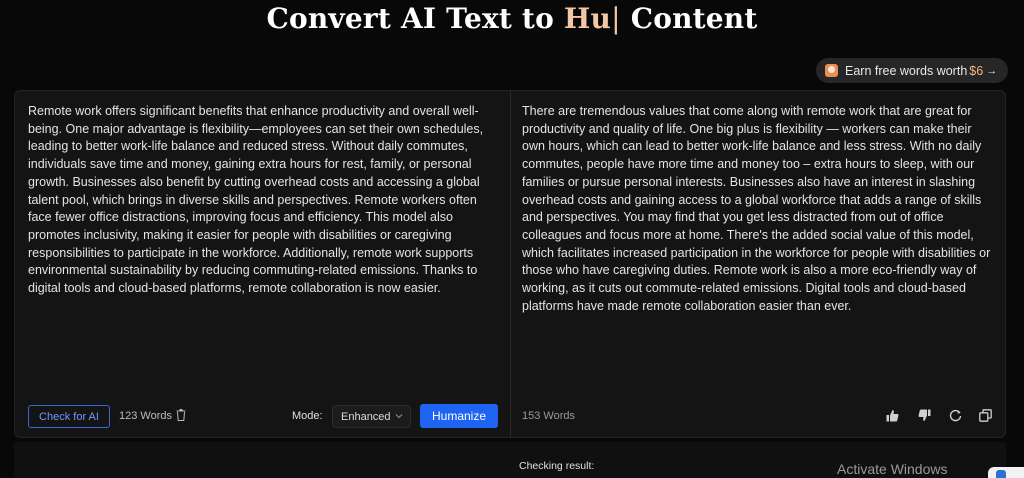 This screenshot has height=478, width=1024. Describe the element at coordinates (976, 70) in the screenshot. I see `earn-amount: $6` at that location.